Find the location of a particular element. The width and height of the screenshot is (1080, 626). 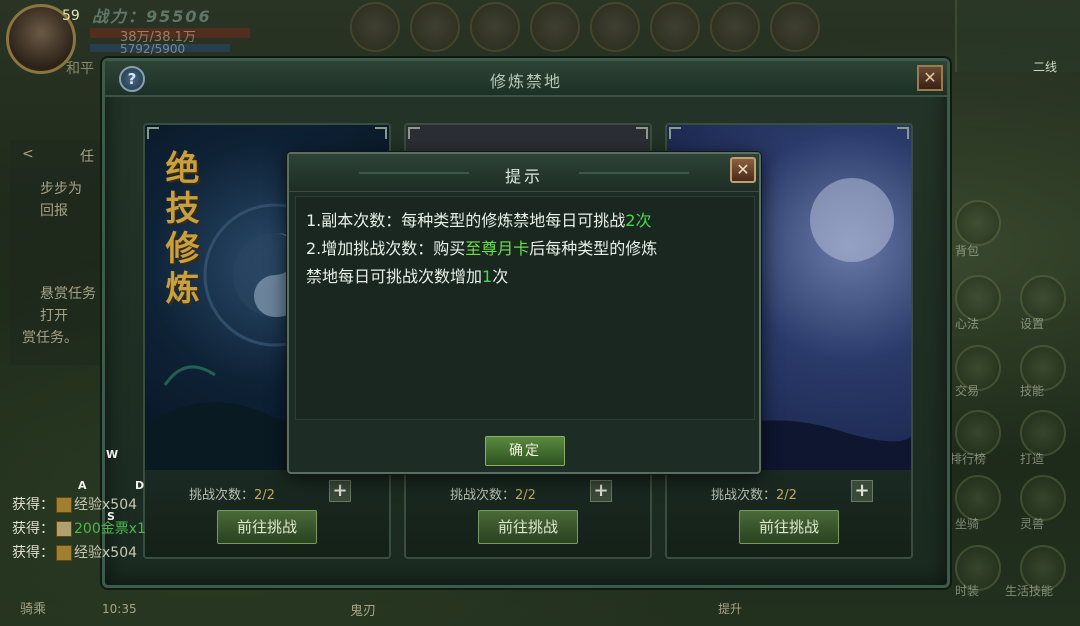

blade-label: 鬼刃 is located at coordinates (363, 609).